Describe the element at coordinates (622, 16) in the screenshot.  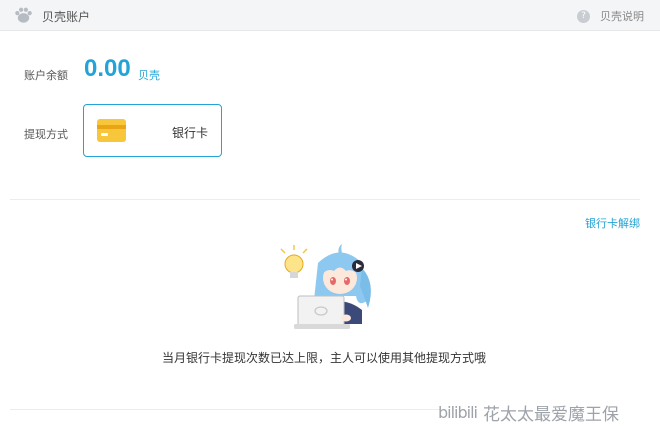
I see `help-label: 贝壳说明` at that location.